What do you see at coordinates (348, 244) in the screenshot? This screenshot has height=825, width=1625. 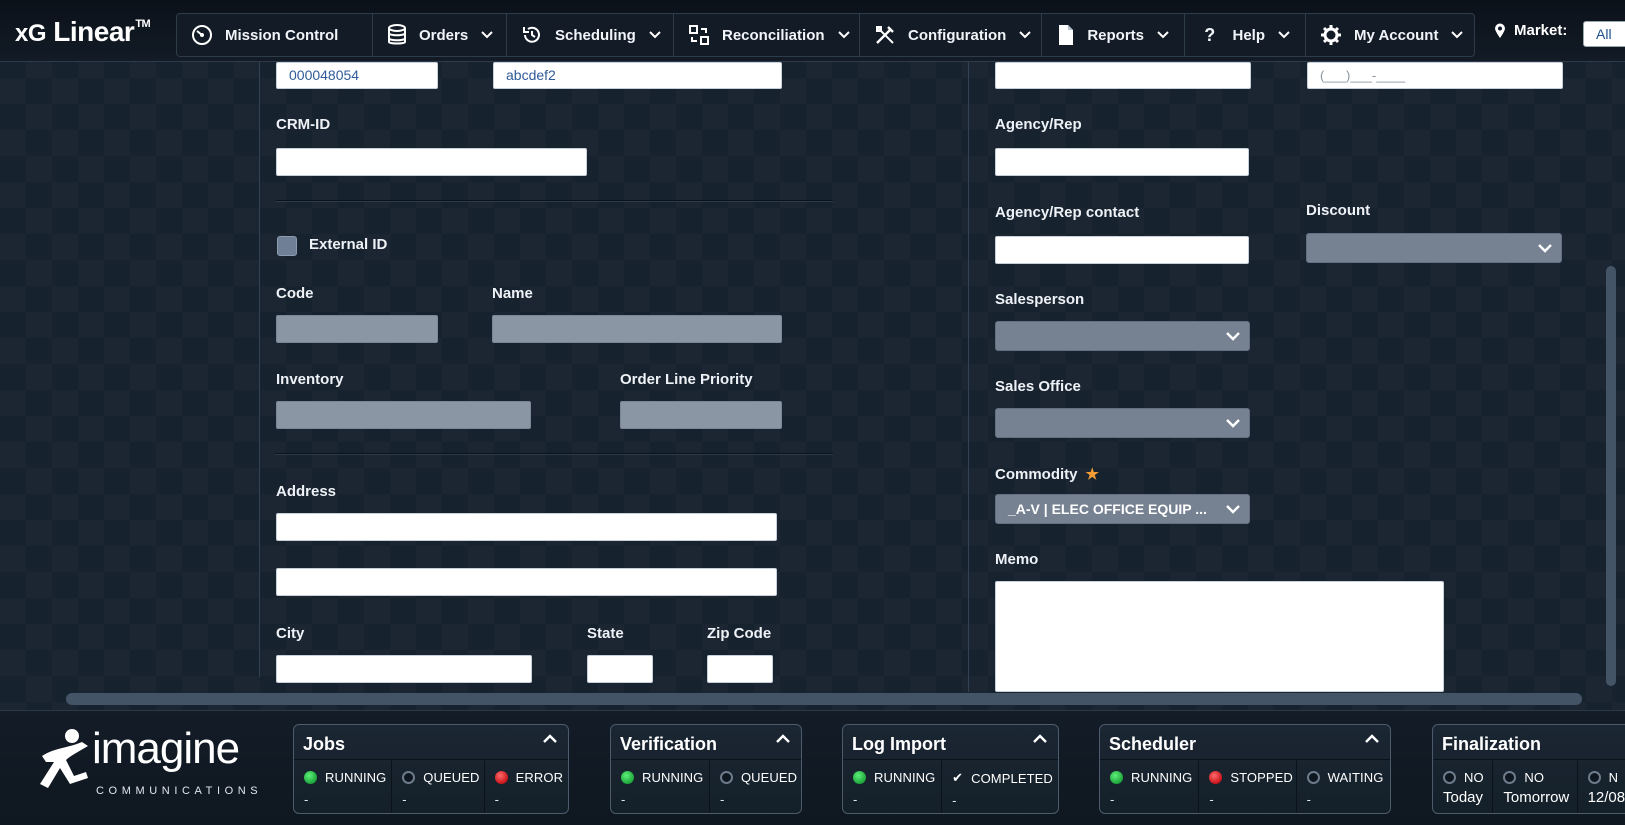 I see `external-id-label: External ID` at bounding box center [348, 244].